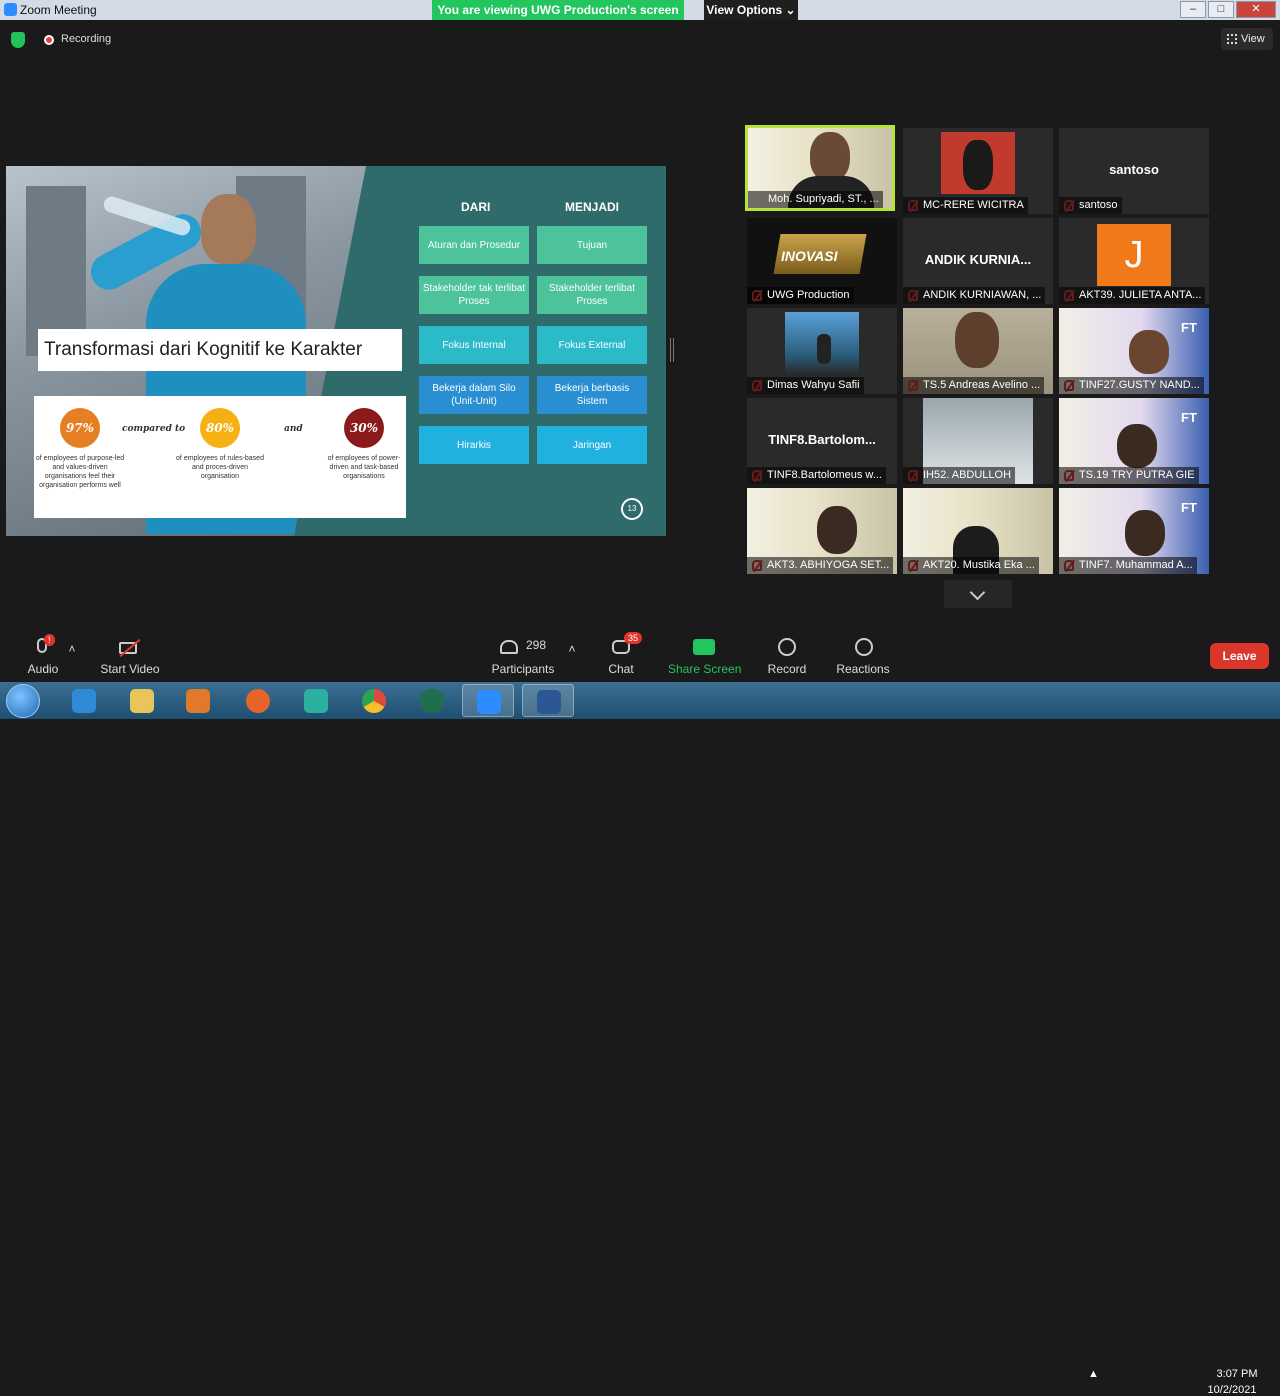  I want to click on participant-tile: FT TS.19 TRY PUTRA GIE, so click(1134, 441).